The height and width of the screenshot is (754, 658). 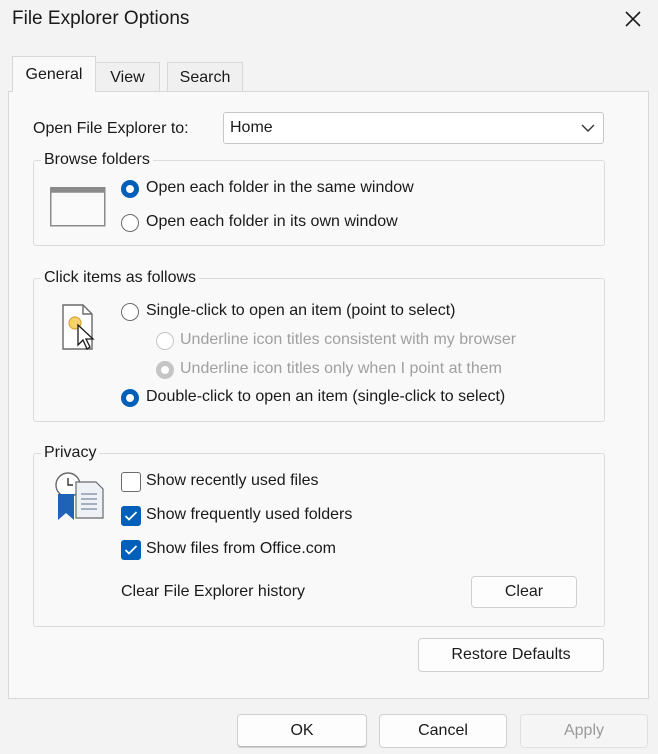 What do you see at coordinates (120, 278) in the screenshot?
I see `click-items-title: Click items as follows` at bounding box center [120, 278].